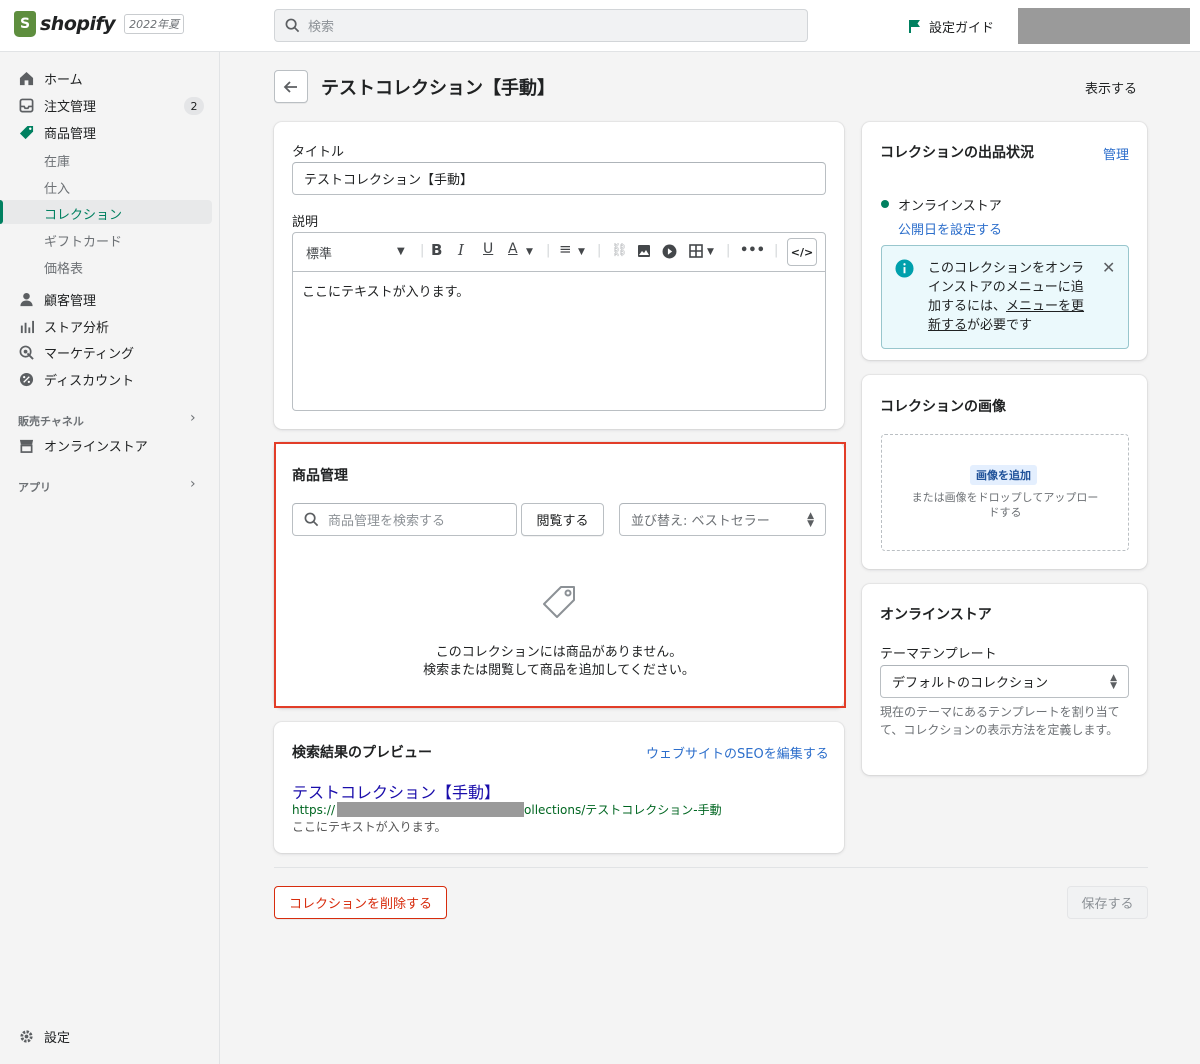  I want to click on back-button, so click(291, 86).